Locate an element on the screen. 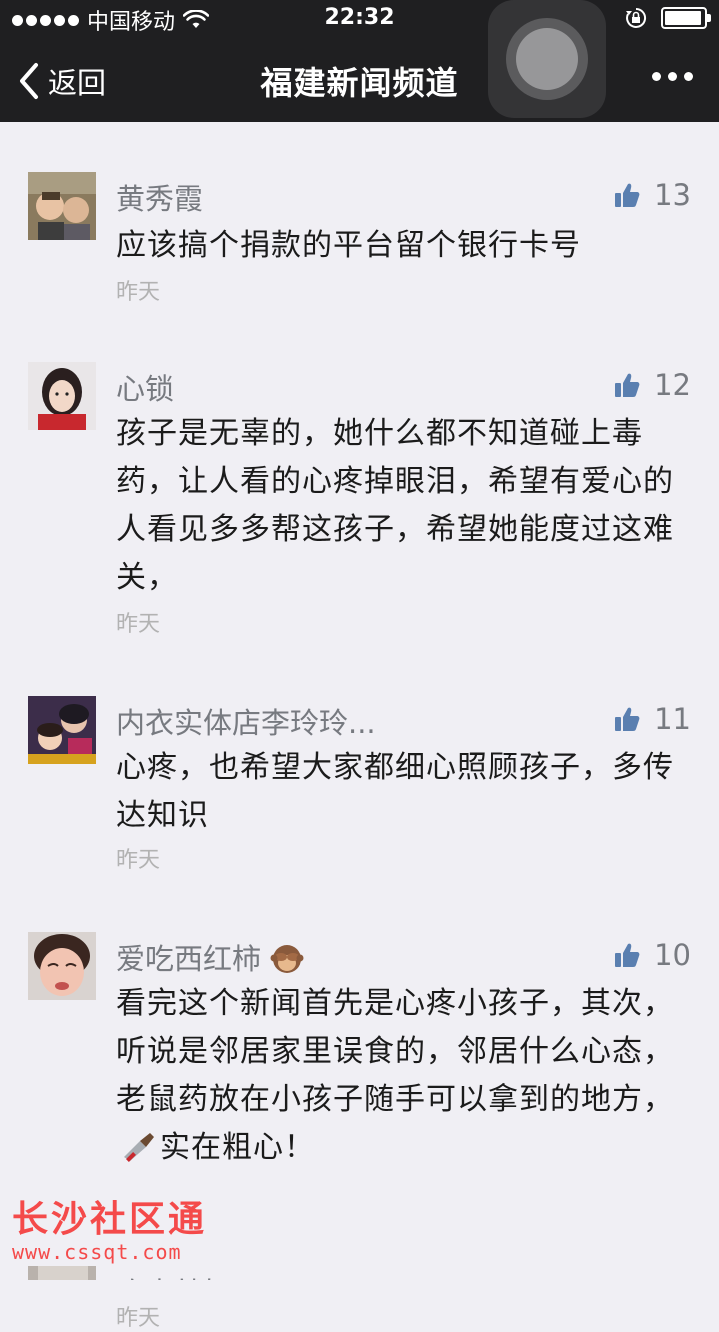 This screenshot has height=1332, width=719. kitchen-knife-icon is located at coordinates (139, 1147).